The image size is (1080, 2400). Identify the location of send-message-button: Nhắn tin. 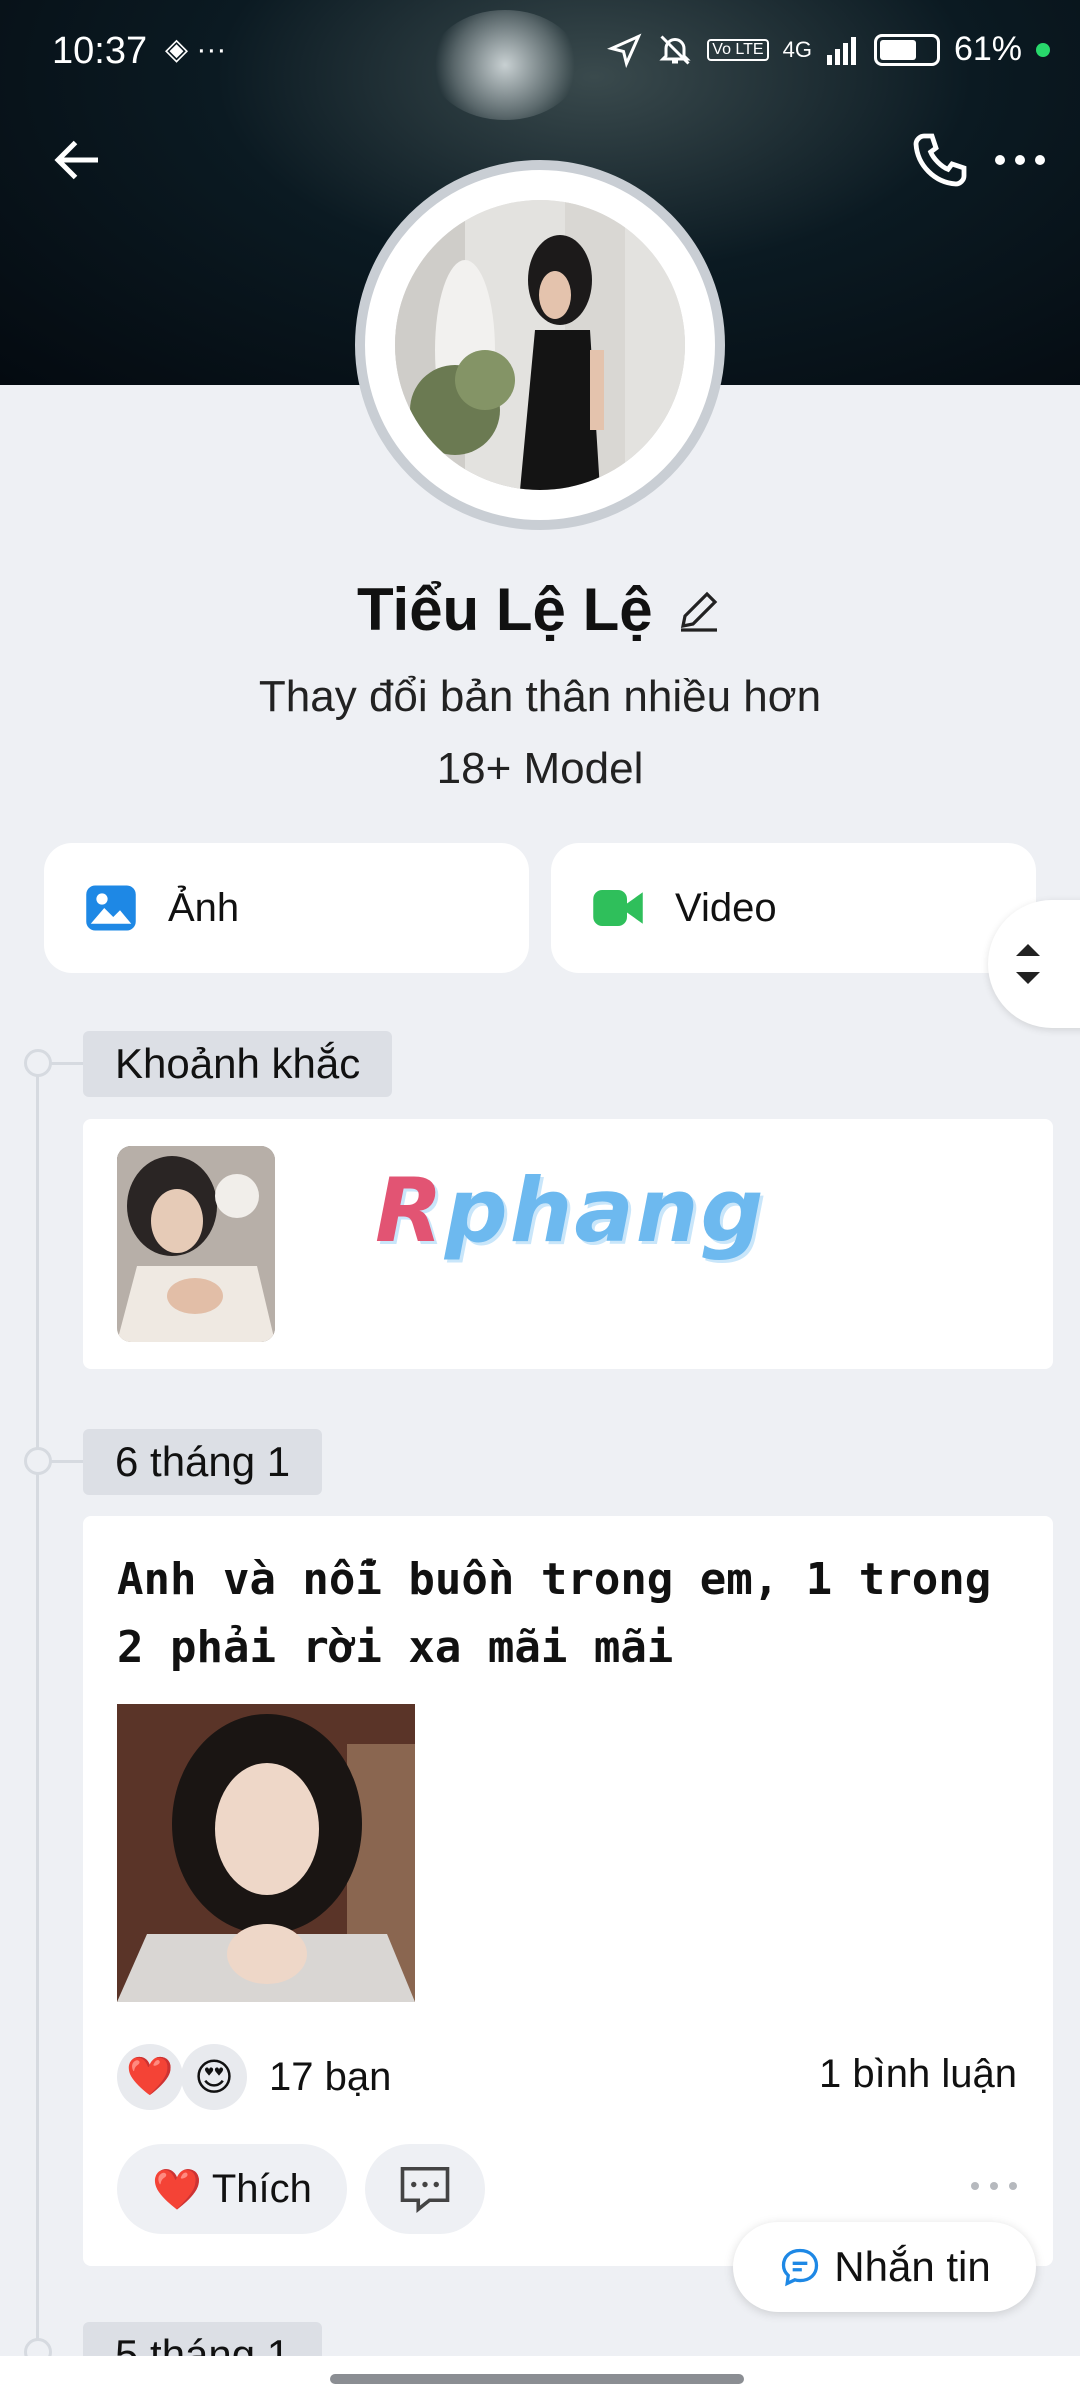
(884, 2267).